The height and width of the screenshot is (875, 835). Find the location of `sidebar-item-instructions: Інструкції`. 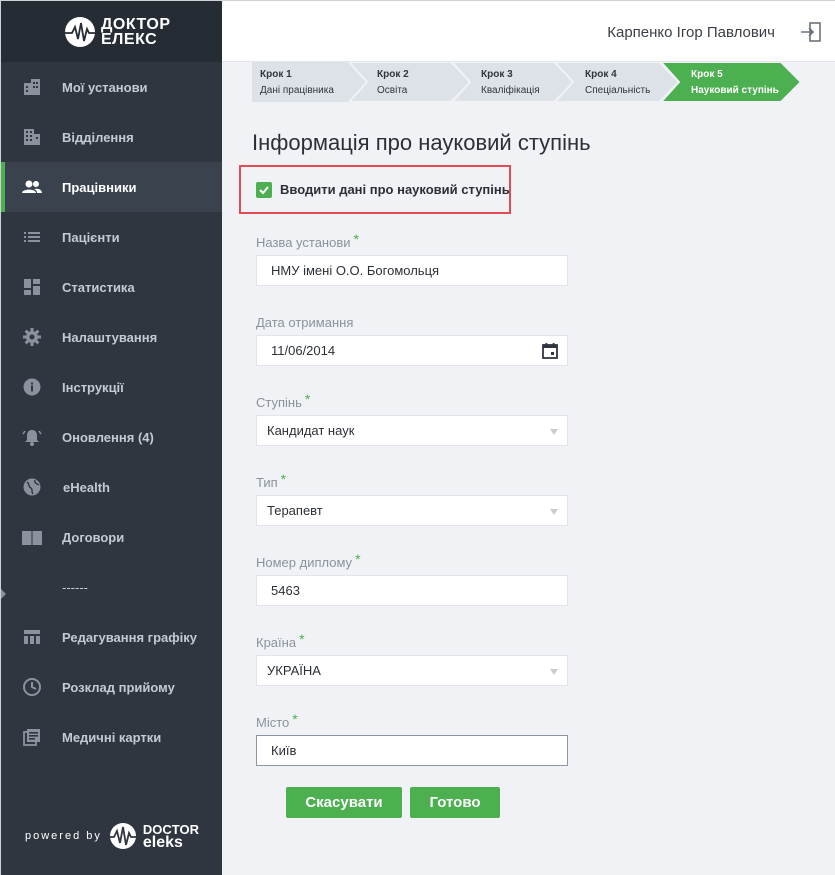

sidebar-item-instructions: Інструкції is located at coordinates (111, 387).